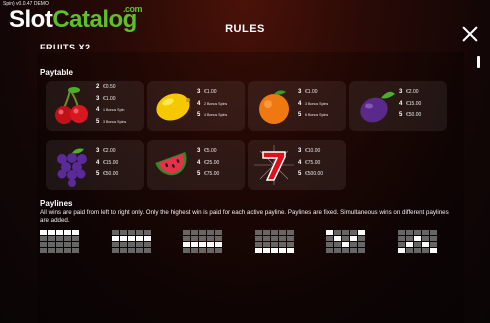 This screenshot has width=490, height=323. What do you see at coordinates (314, 174) in the screenshot?
I see `pay-value: €500.00` at bounding box center [314, 174].